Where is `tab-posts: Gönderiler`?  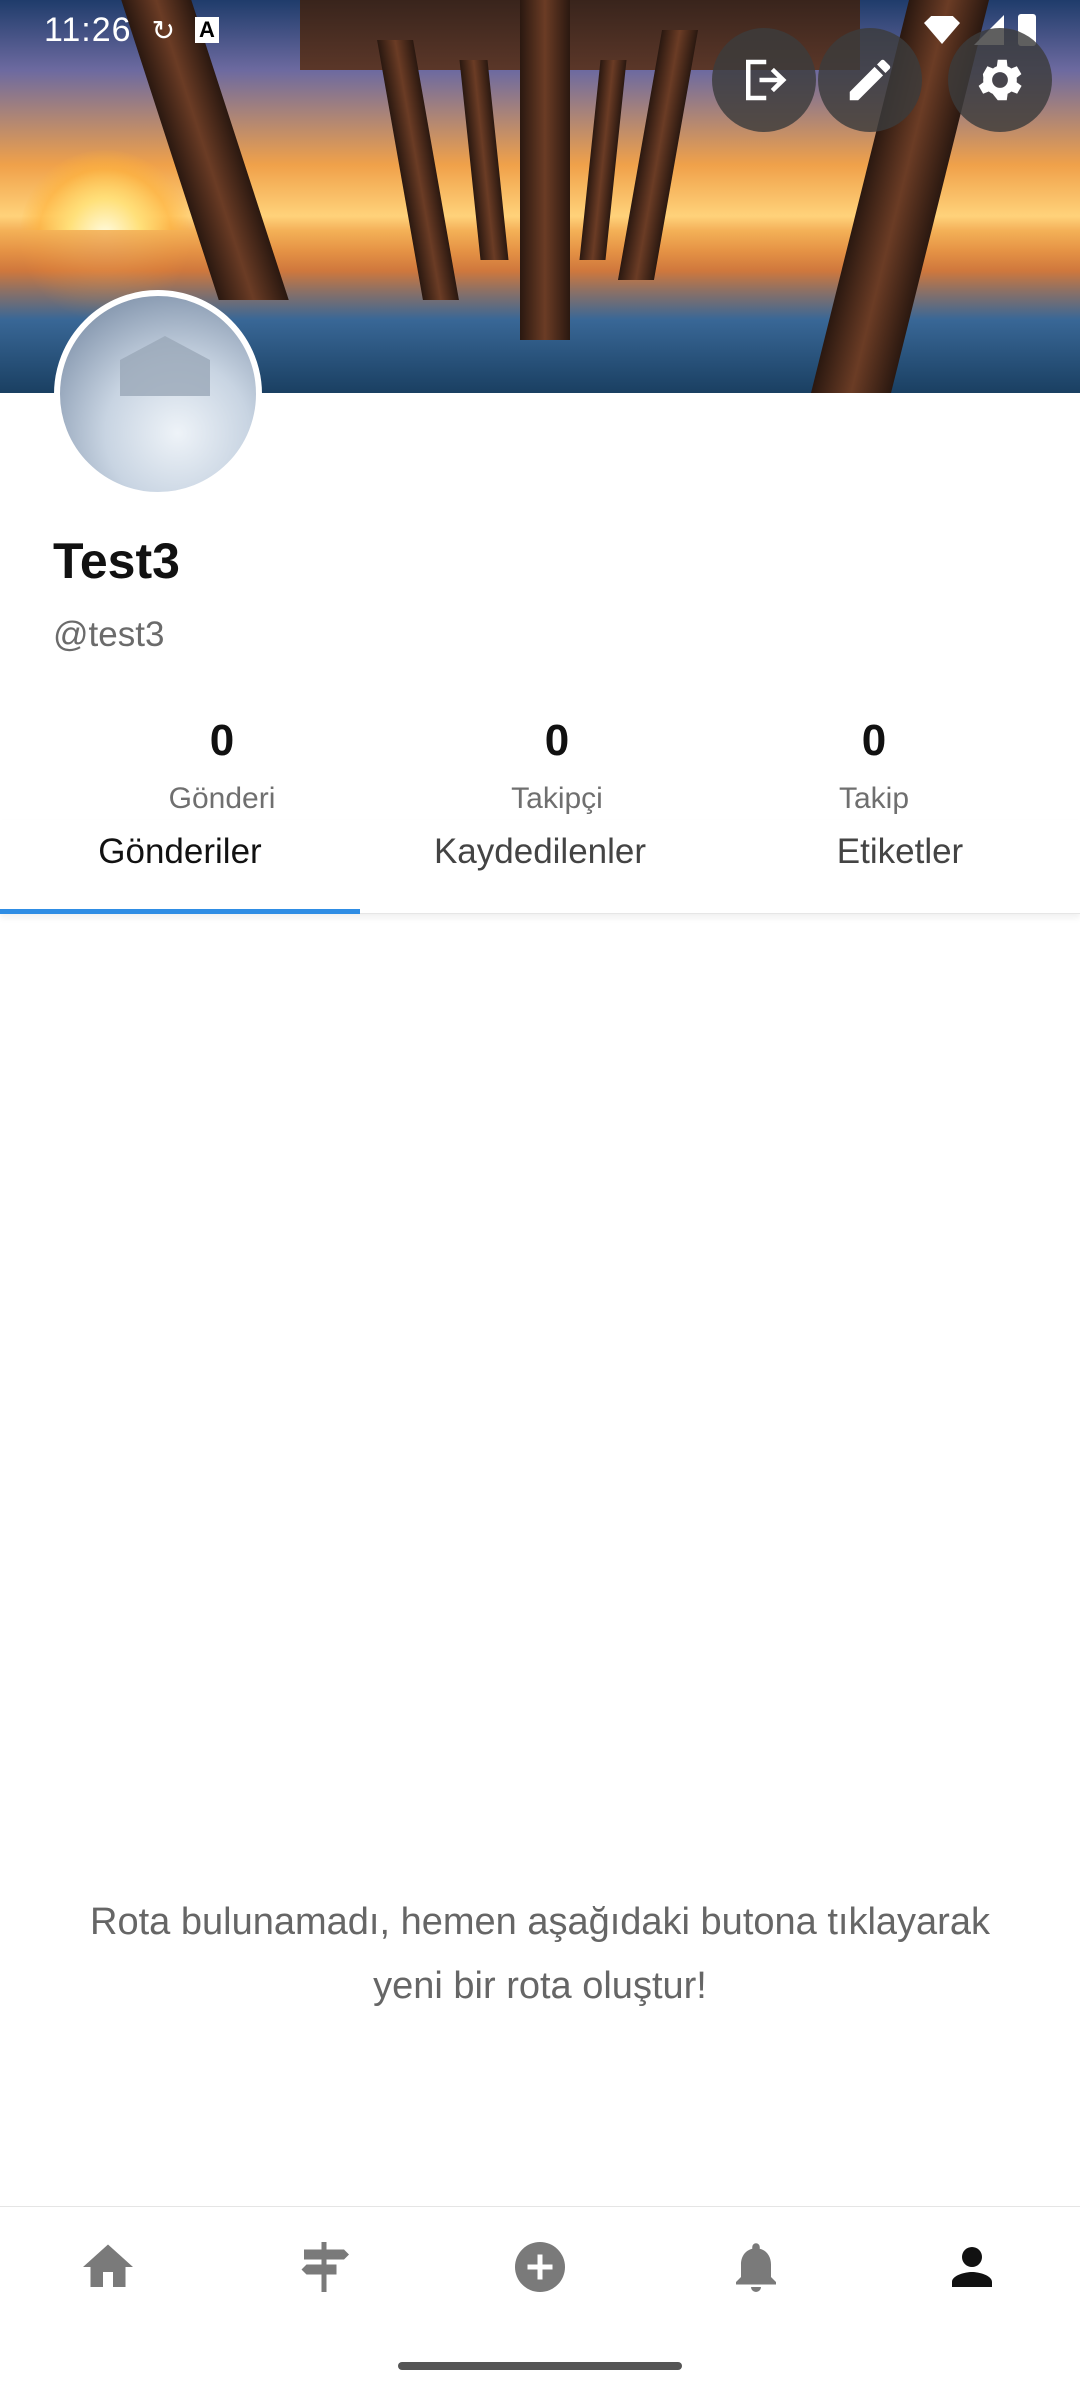 tab-posts: Gönderiler is located at coordinates (180, 867).